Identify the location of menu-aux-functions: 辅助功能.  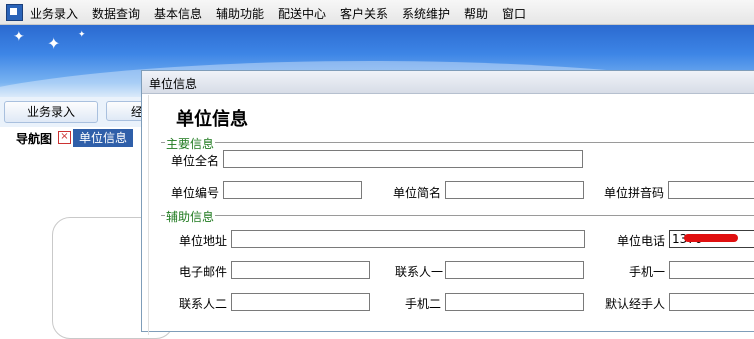
(240, 13).